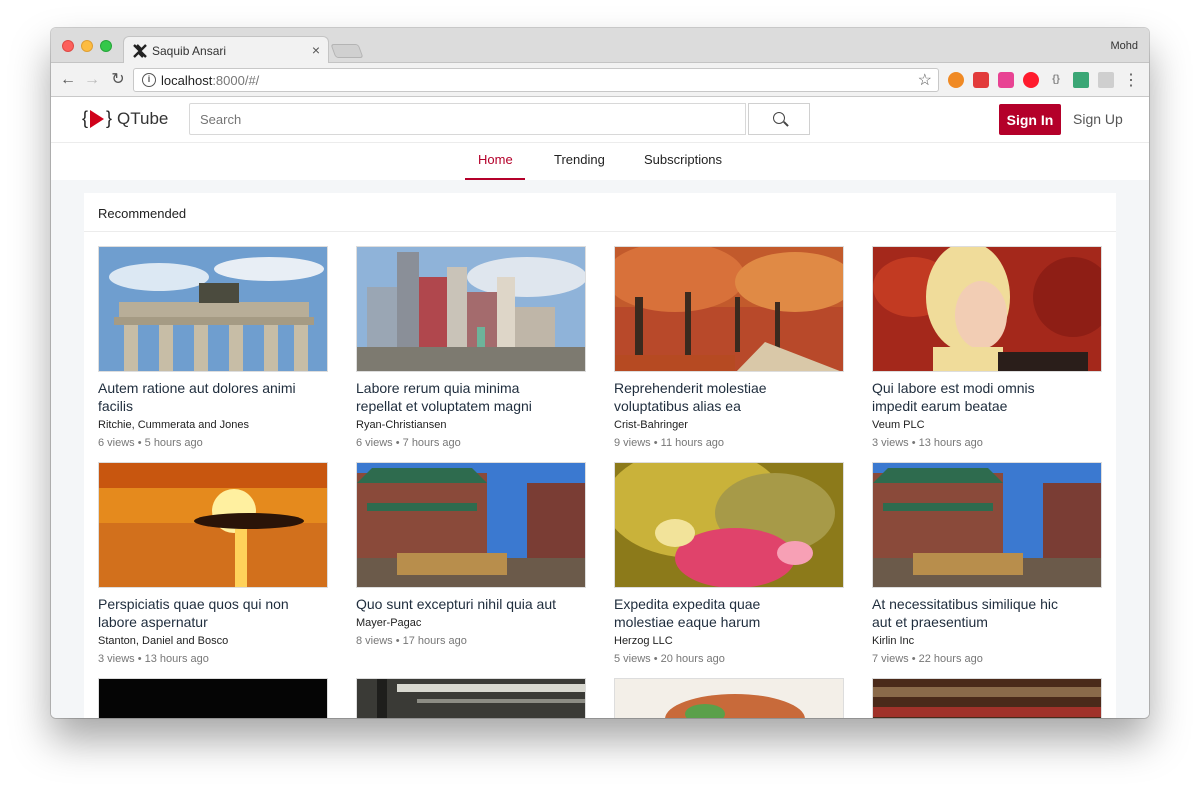 The width and height of the screenshot is (1200, 792). I want to click on tab-strip: Saquib Ansari × Mohd, so click(600, 46).